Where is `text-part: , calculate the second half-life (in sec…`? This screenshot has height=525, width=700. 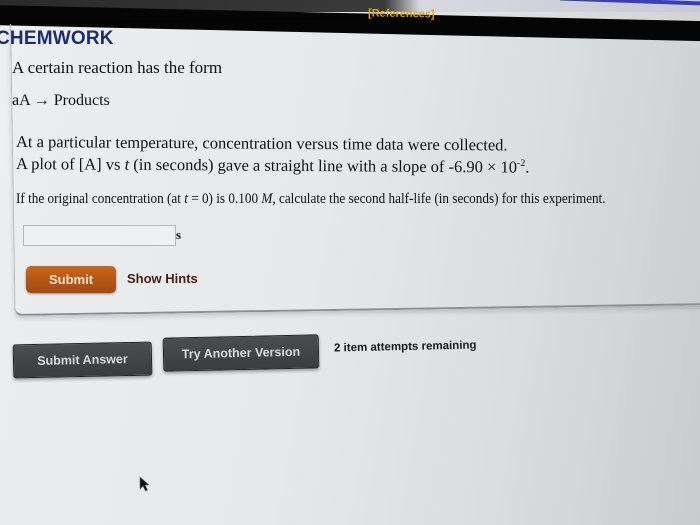
text-part: , calculate the second half-life (in sec… is located at coordinates (439, 199).